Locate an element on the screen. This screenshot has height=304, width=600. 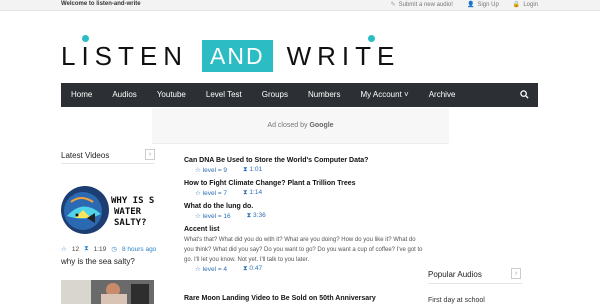
sea-fish-illustration: WHY IS SEA WATER SALTY? is located at coordinates (107, 209).